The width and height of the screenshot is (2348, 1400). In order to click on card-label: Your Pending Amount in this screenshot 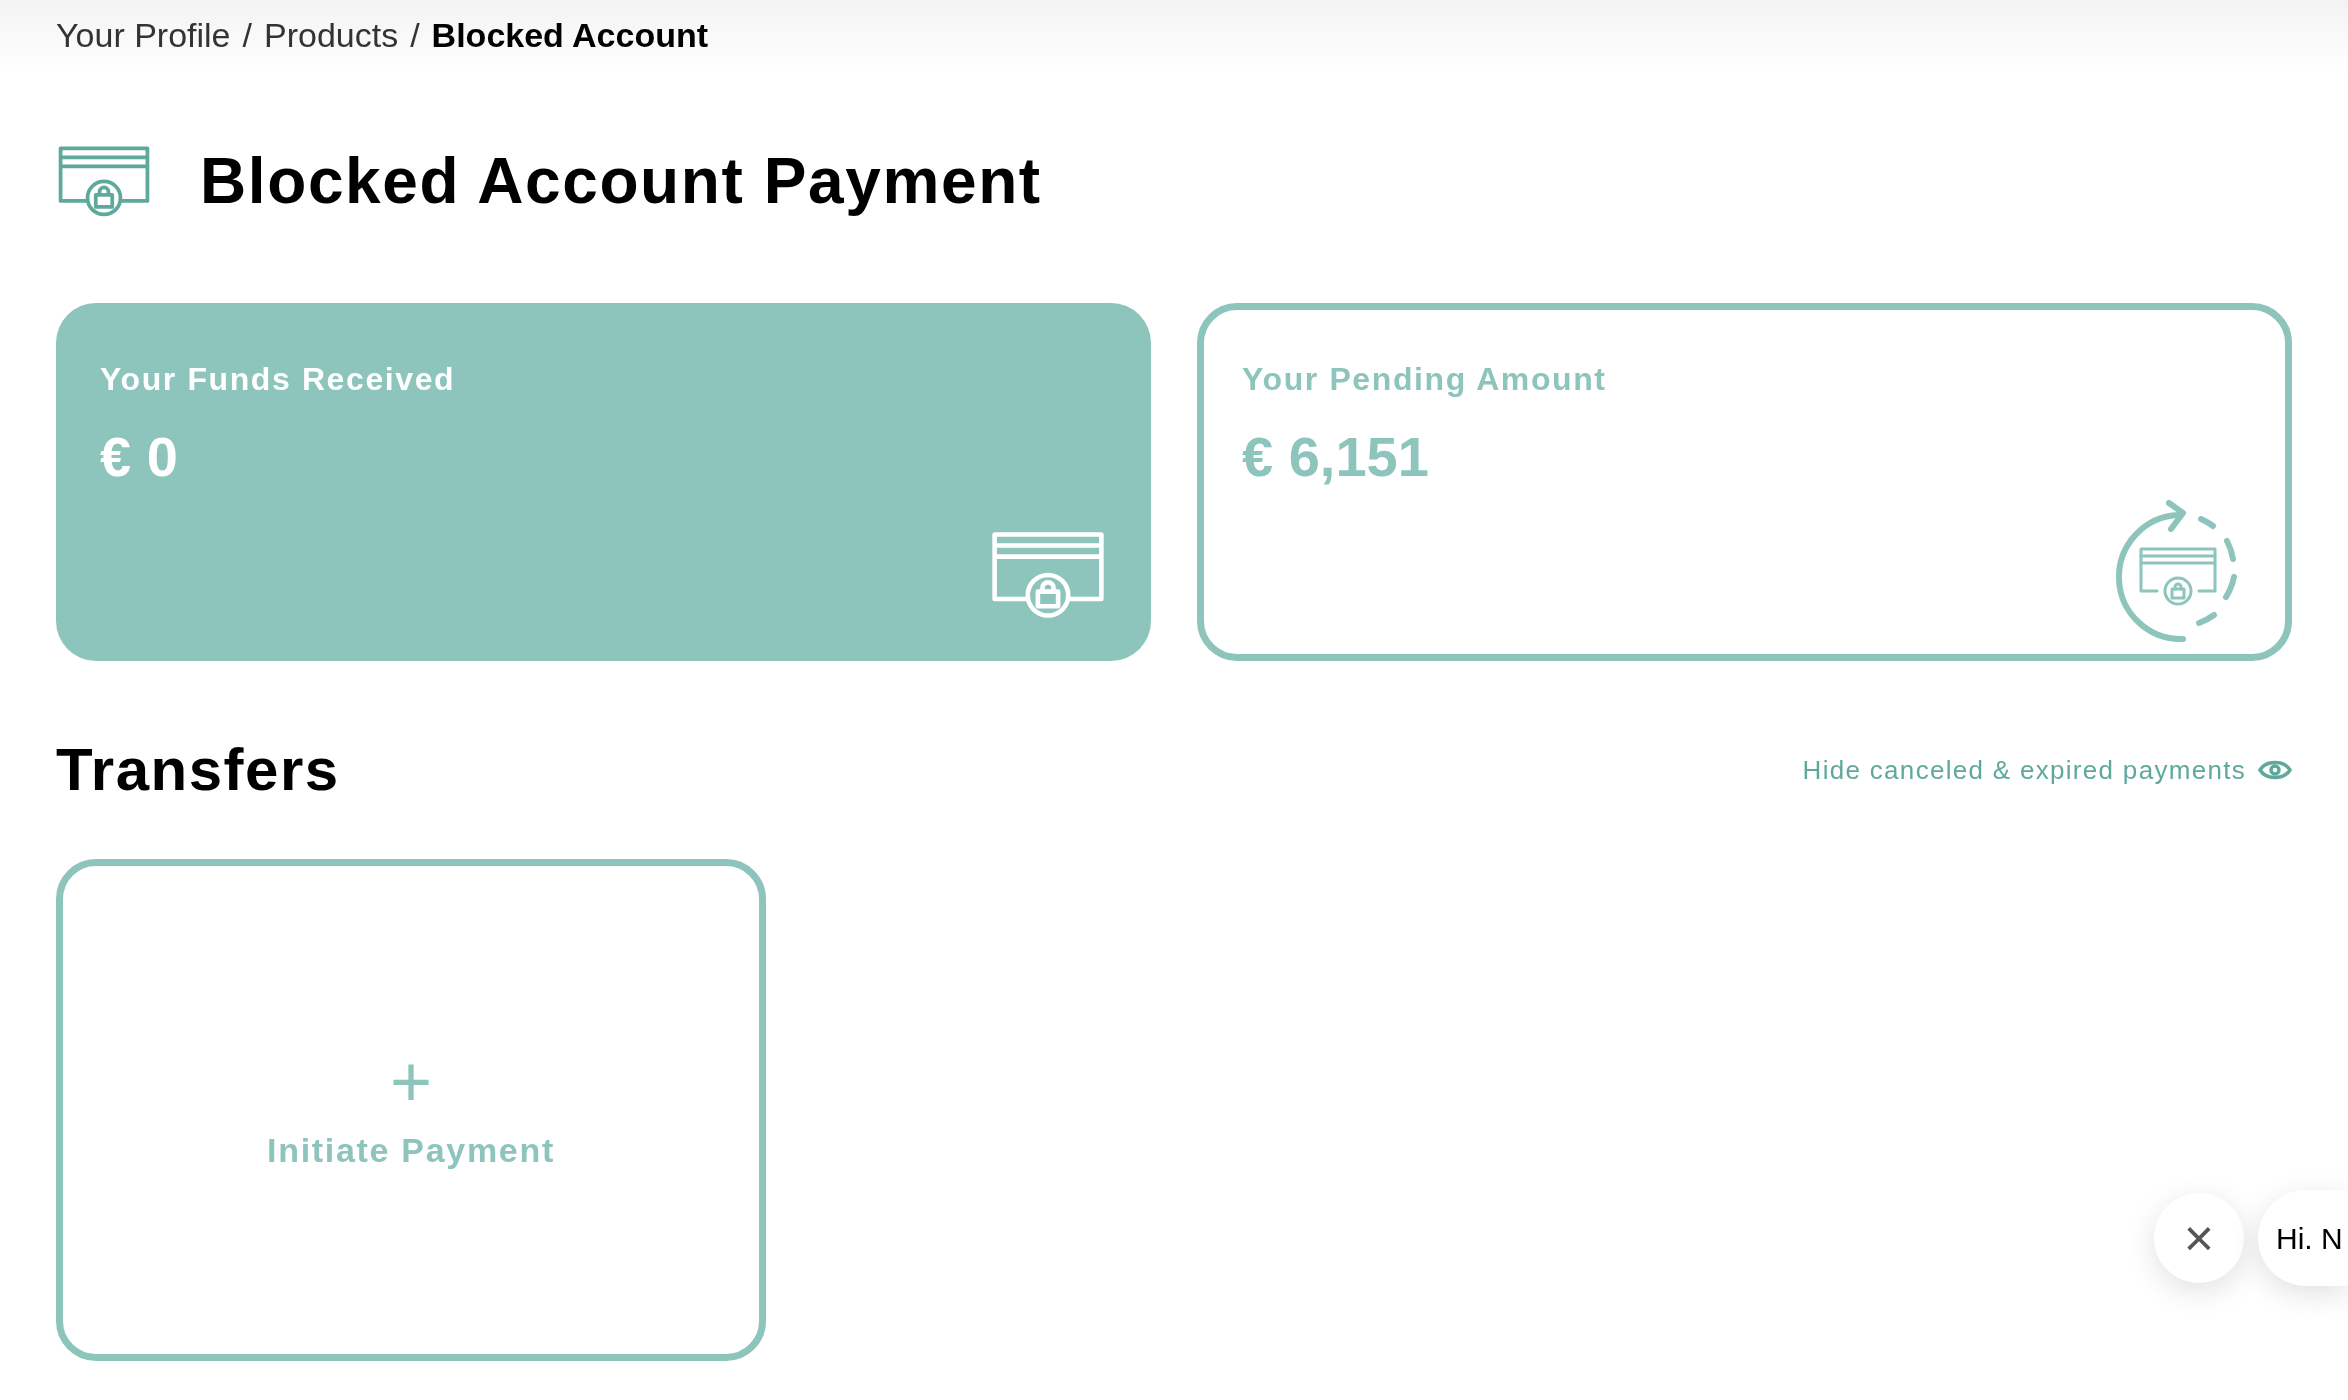, I will do `click(1425, 379)`.